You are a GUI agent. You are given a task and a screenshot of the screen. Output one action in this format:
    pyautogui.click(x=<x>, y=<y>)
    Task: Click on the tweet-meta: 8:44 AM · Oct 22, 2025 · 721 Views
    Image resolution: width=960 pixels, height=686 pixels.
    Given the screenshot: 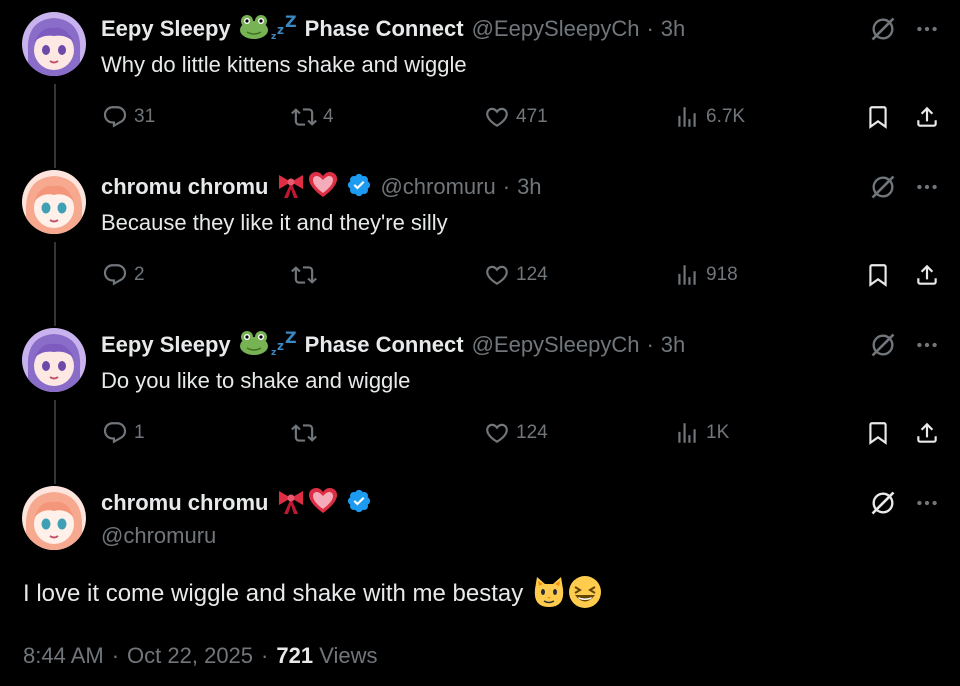 What is the action you would take?
    pyautogui.click(x=200, y=656)
    